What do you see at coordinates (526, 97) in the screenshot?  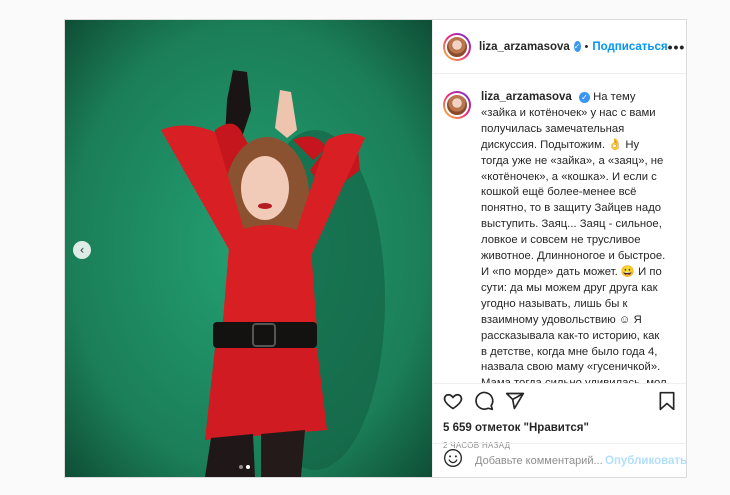 I see `caption-username-link: liza_arzamasova` at bounding box center [526, 97].